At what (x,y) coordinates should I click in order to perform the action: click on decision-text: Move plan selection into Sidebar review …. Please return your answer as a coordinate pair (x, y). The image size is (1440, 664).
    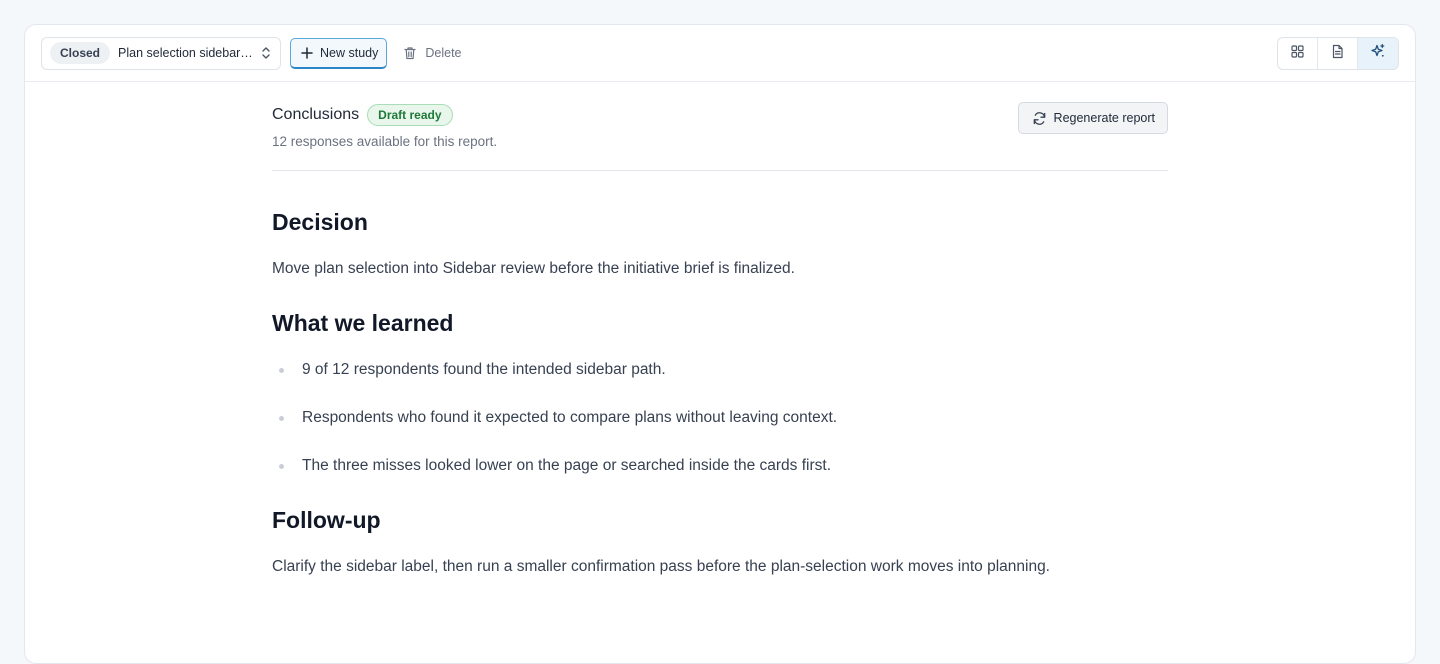
    Looking at the image, I should click on (533, 268).